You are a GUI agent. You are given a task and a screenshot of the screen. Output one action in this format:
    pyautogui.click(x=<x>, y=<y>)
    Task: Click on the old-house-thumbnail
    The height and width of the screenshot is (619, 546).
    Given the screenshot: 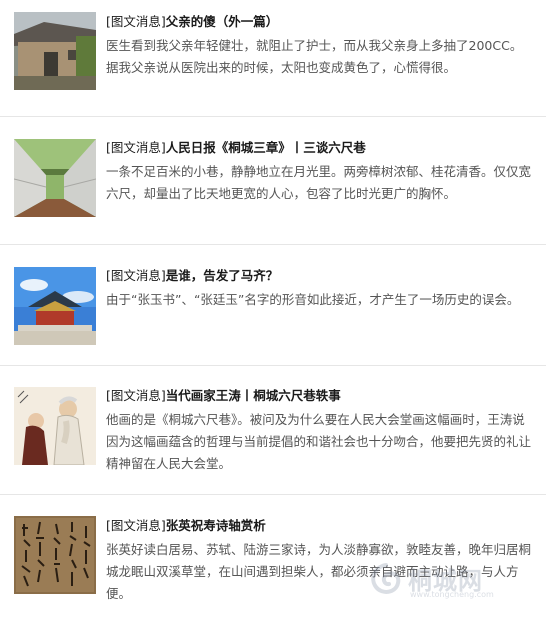 What is the action you would take?
    pyautogui.click(x=55, y=51)
    